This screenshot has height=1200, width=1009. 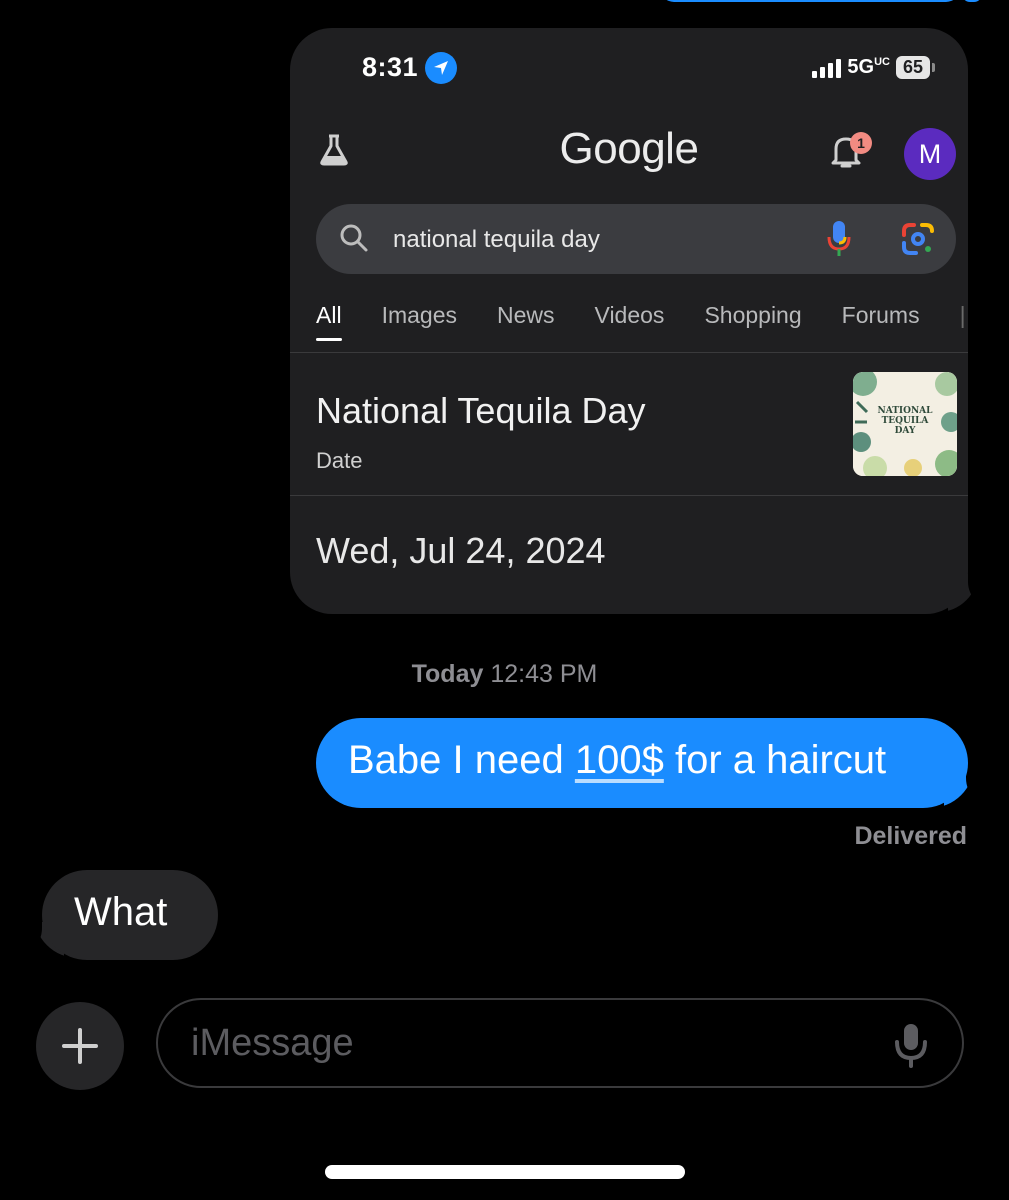 What do you see at coordinates (505, 1172) in the screenshot?
I see `home-indicator` at bounding box center [505, 1172].